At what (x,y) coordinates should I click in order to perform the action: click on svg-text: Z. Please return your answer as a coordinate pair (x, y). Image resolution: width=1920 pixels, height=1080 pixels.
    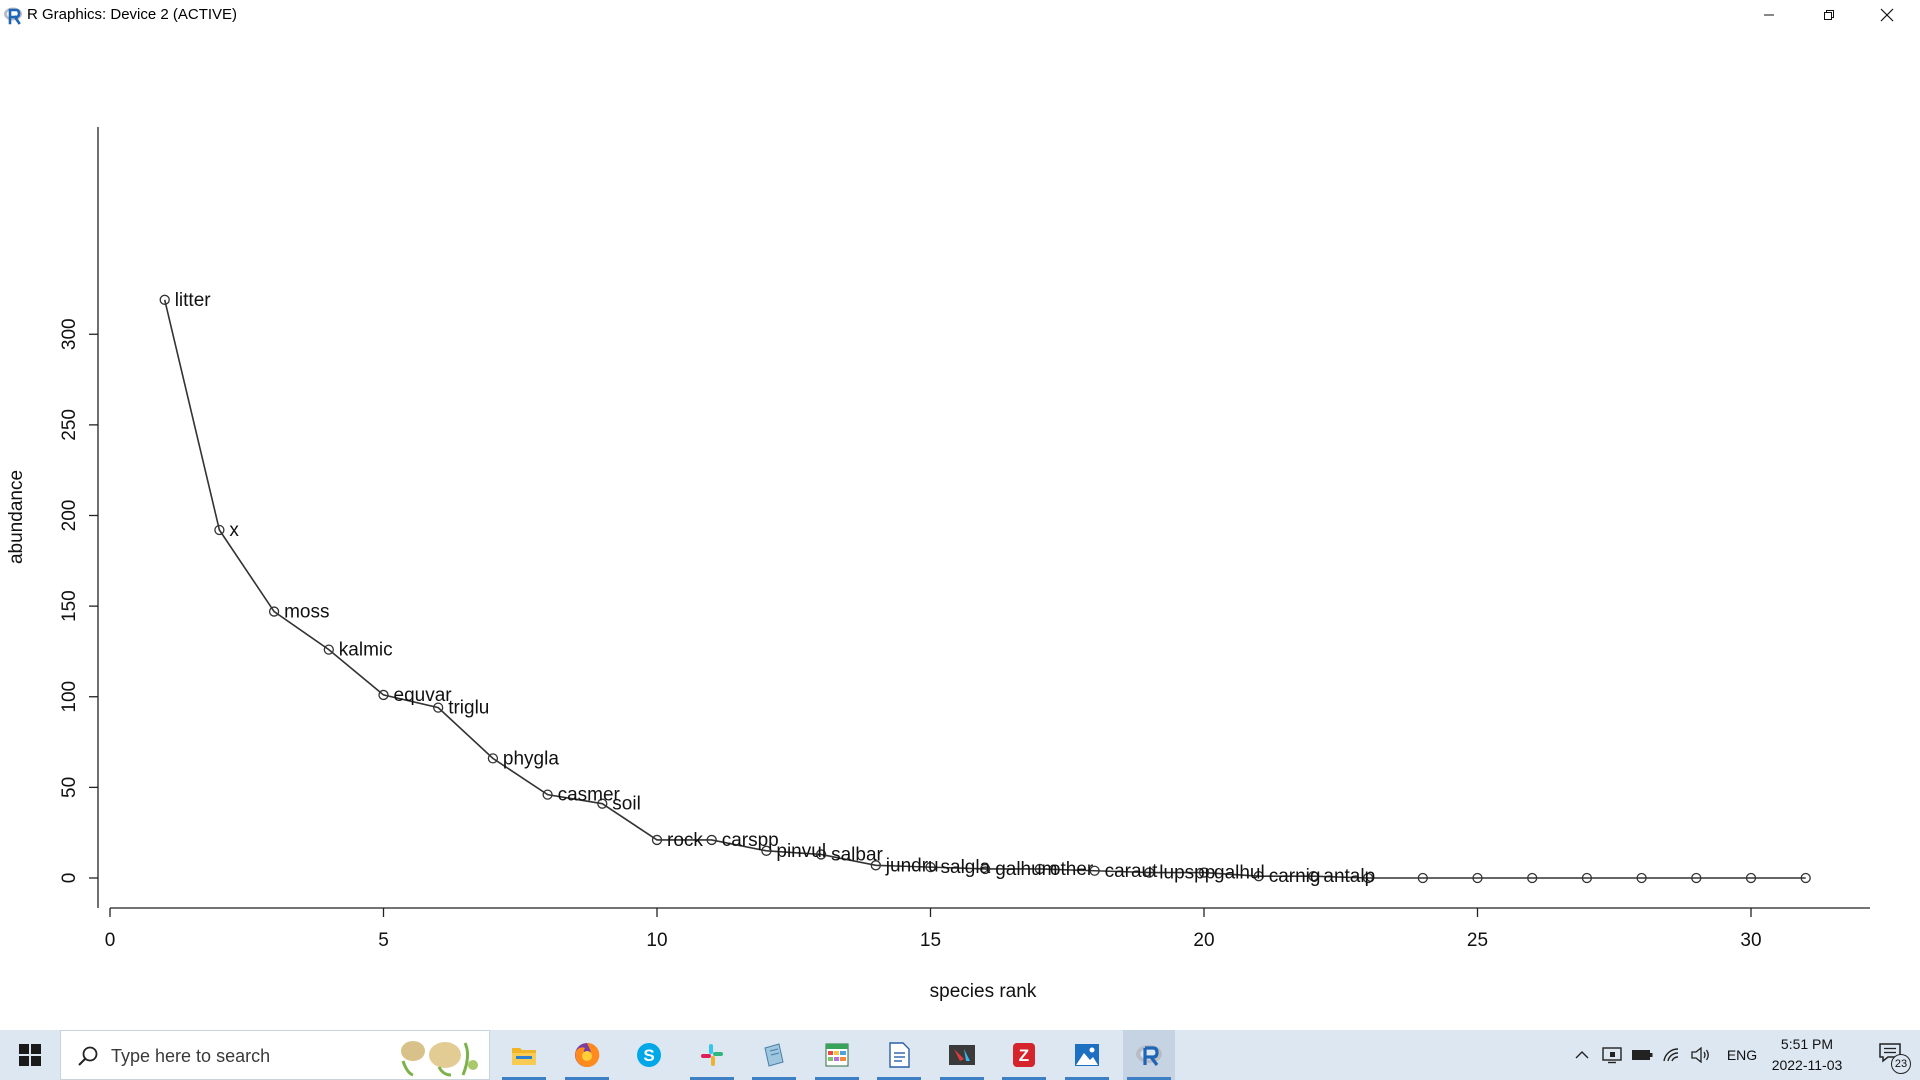
    Looking at the image, I should click on (1024, 1055).